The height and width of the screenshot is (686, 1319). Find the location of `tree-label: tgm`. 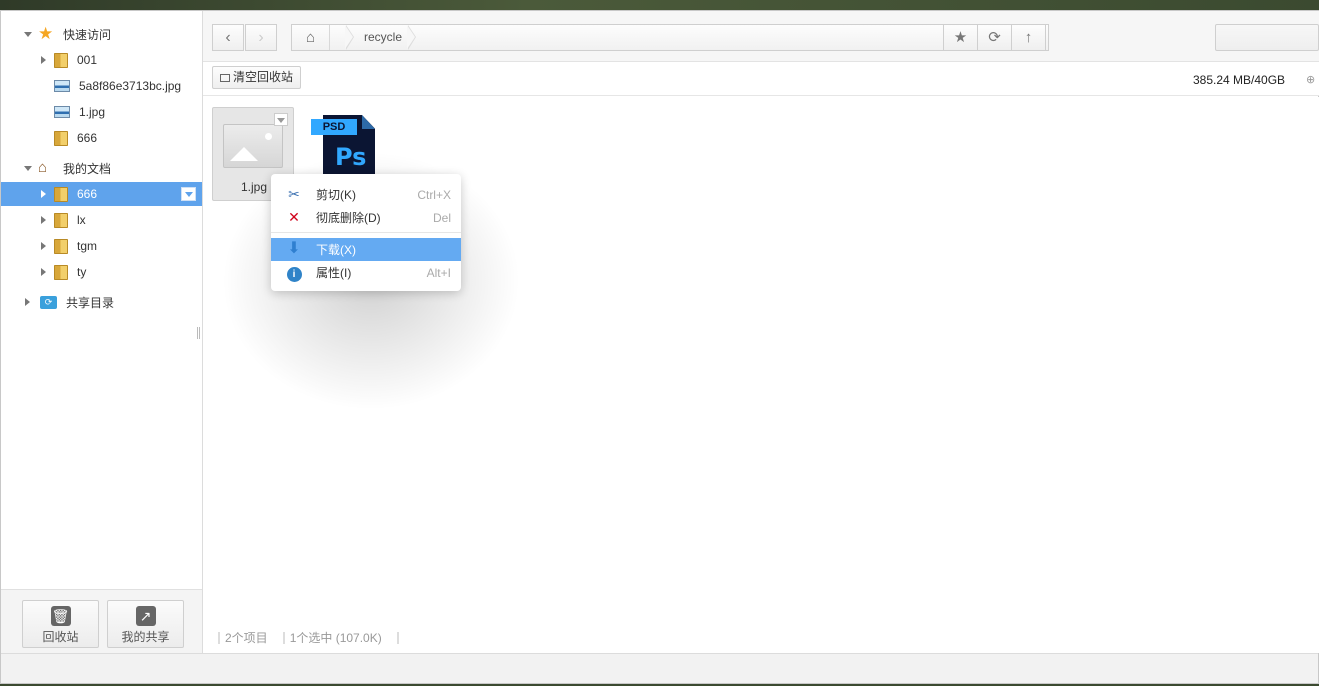

tree-label: tgm is located at coordinates (87, 246).